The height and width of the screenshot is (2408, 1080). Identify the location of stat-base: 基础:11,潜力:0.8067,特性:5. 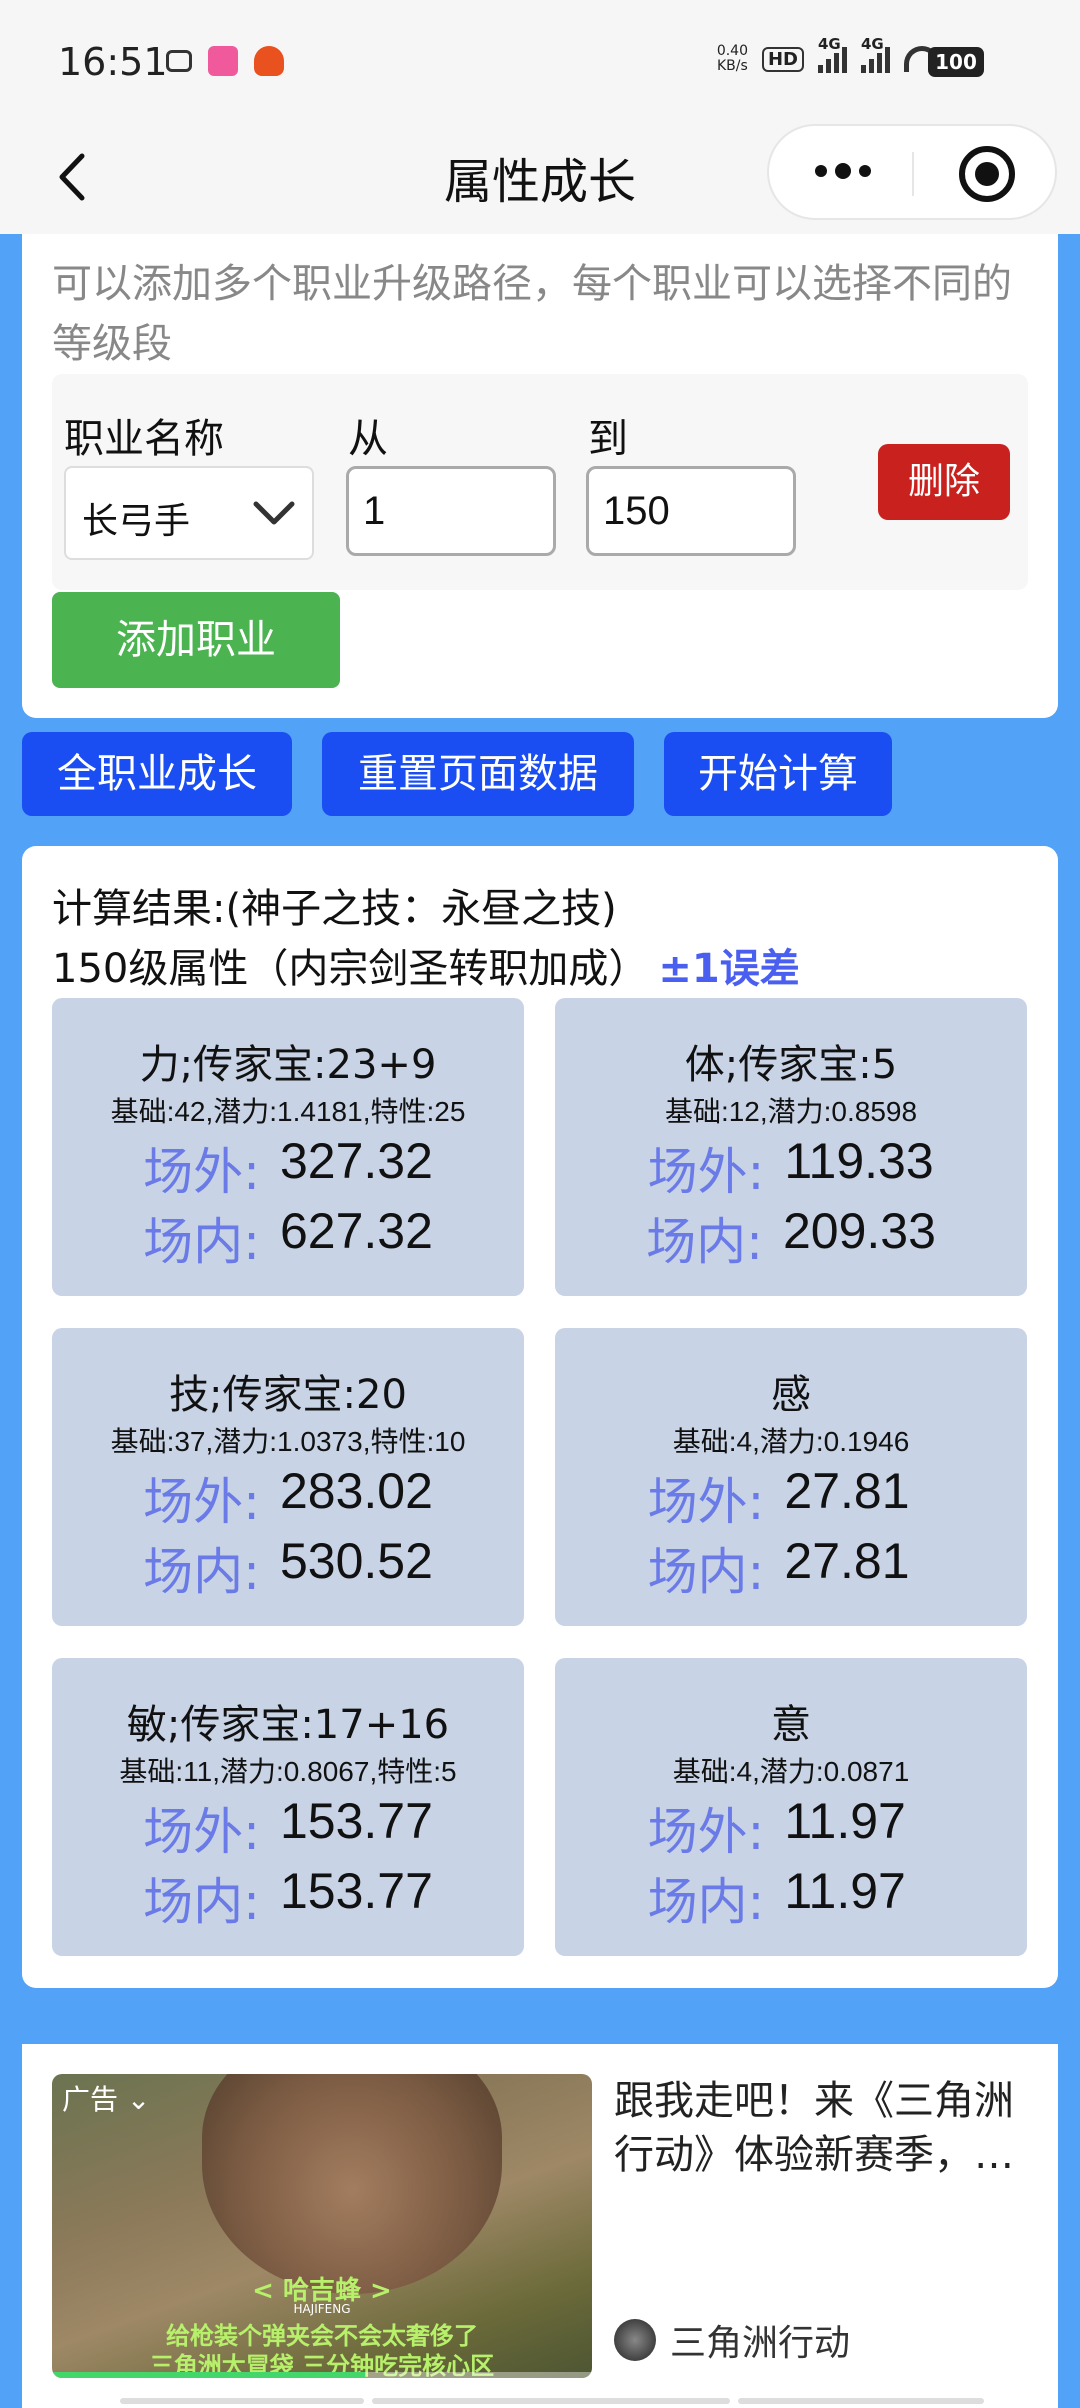
(288, 1771).